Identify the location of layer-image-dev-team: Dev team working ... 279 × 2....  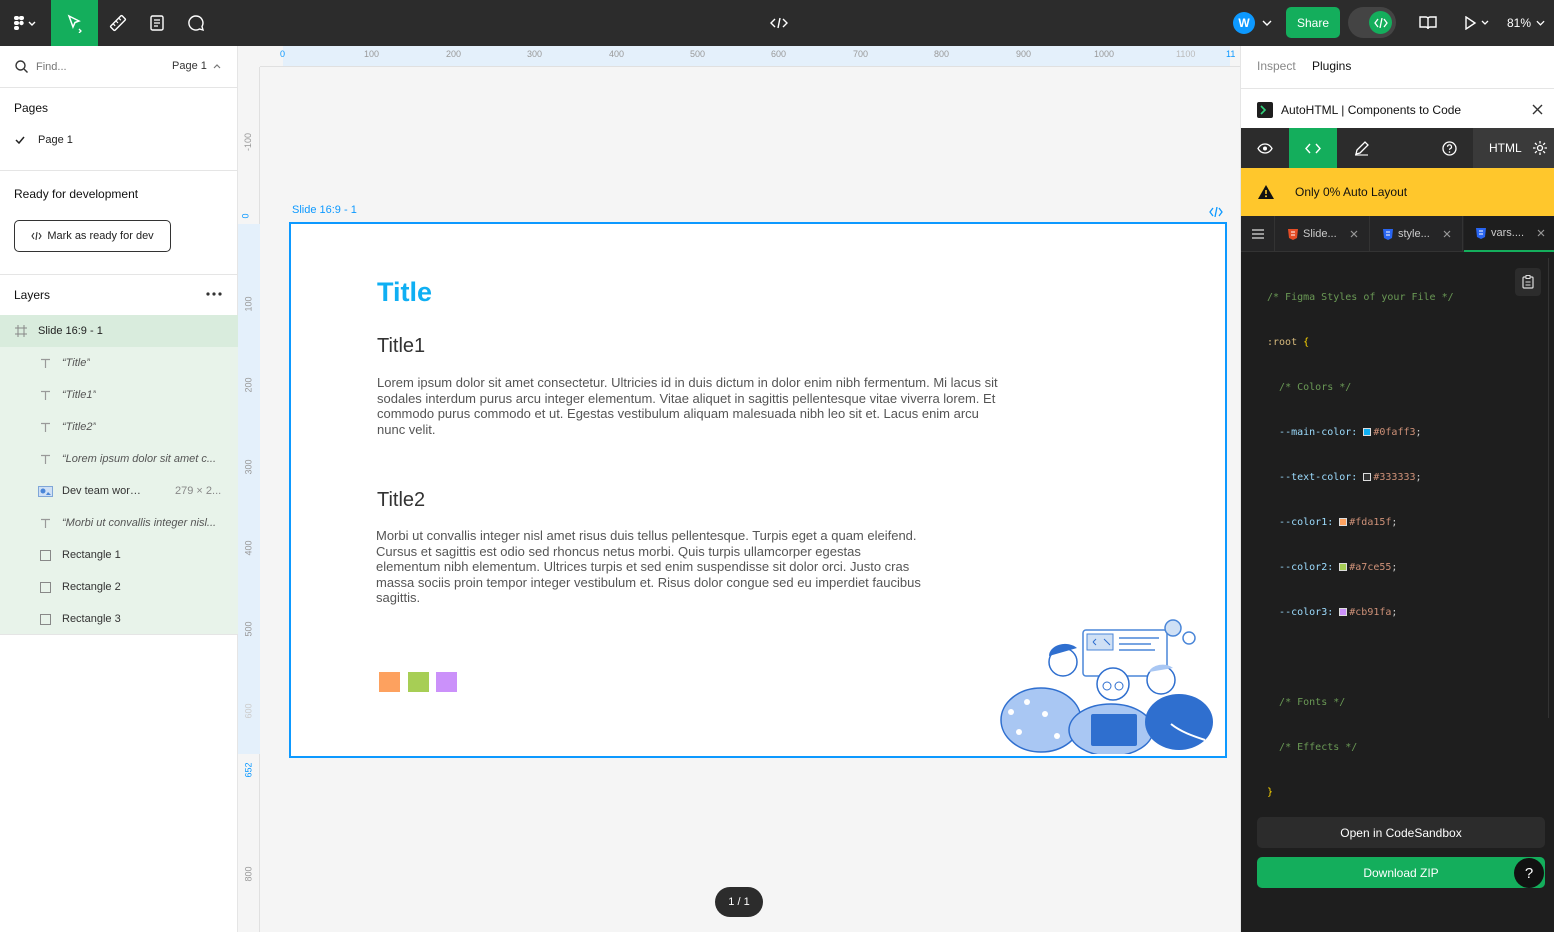
(119, 491).